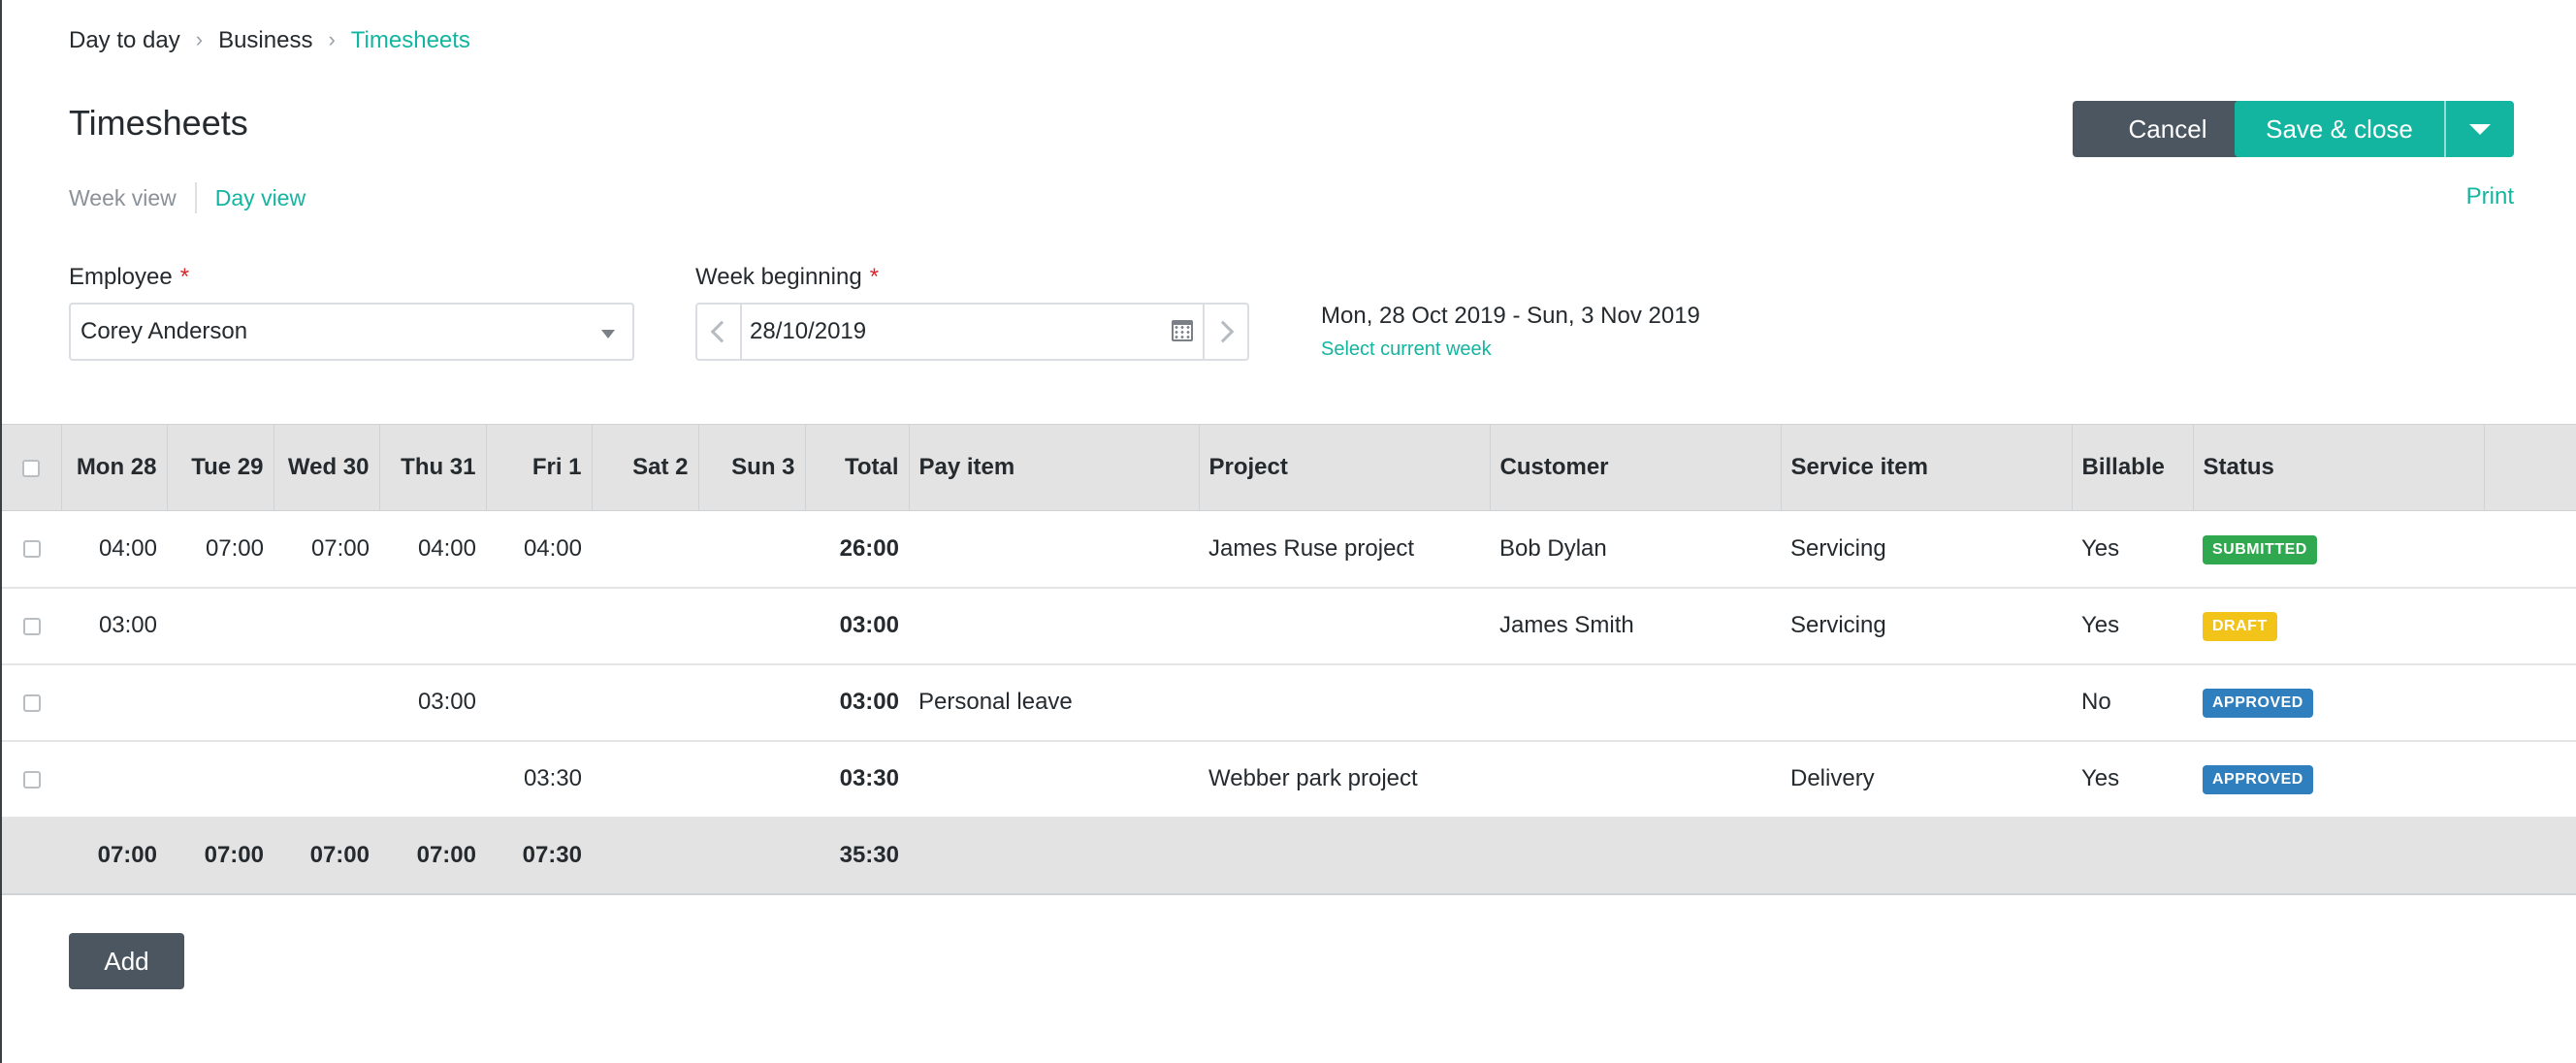  I want to click on breadcrumb-timesheets: Timesheets, so click(410, 40).